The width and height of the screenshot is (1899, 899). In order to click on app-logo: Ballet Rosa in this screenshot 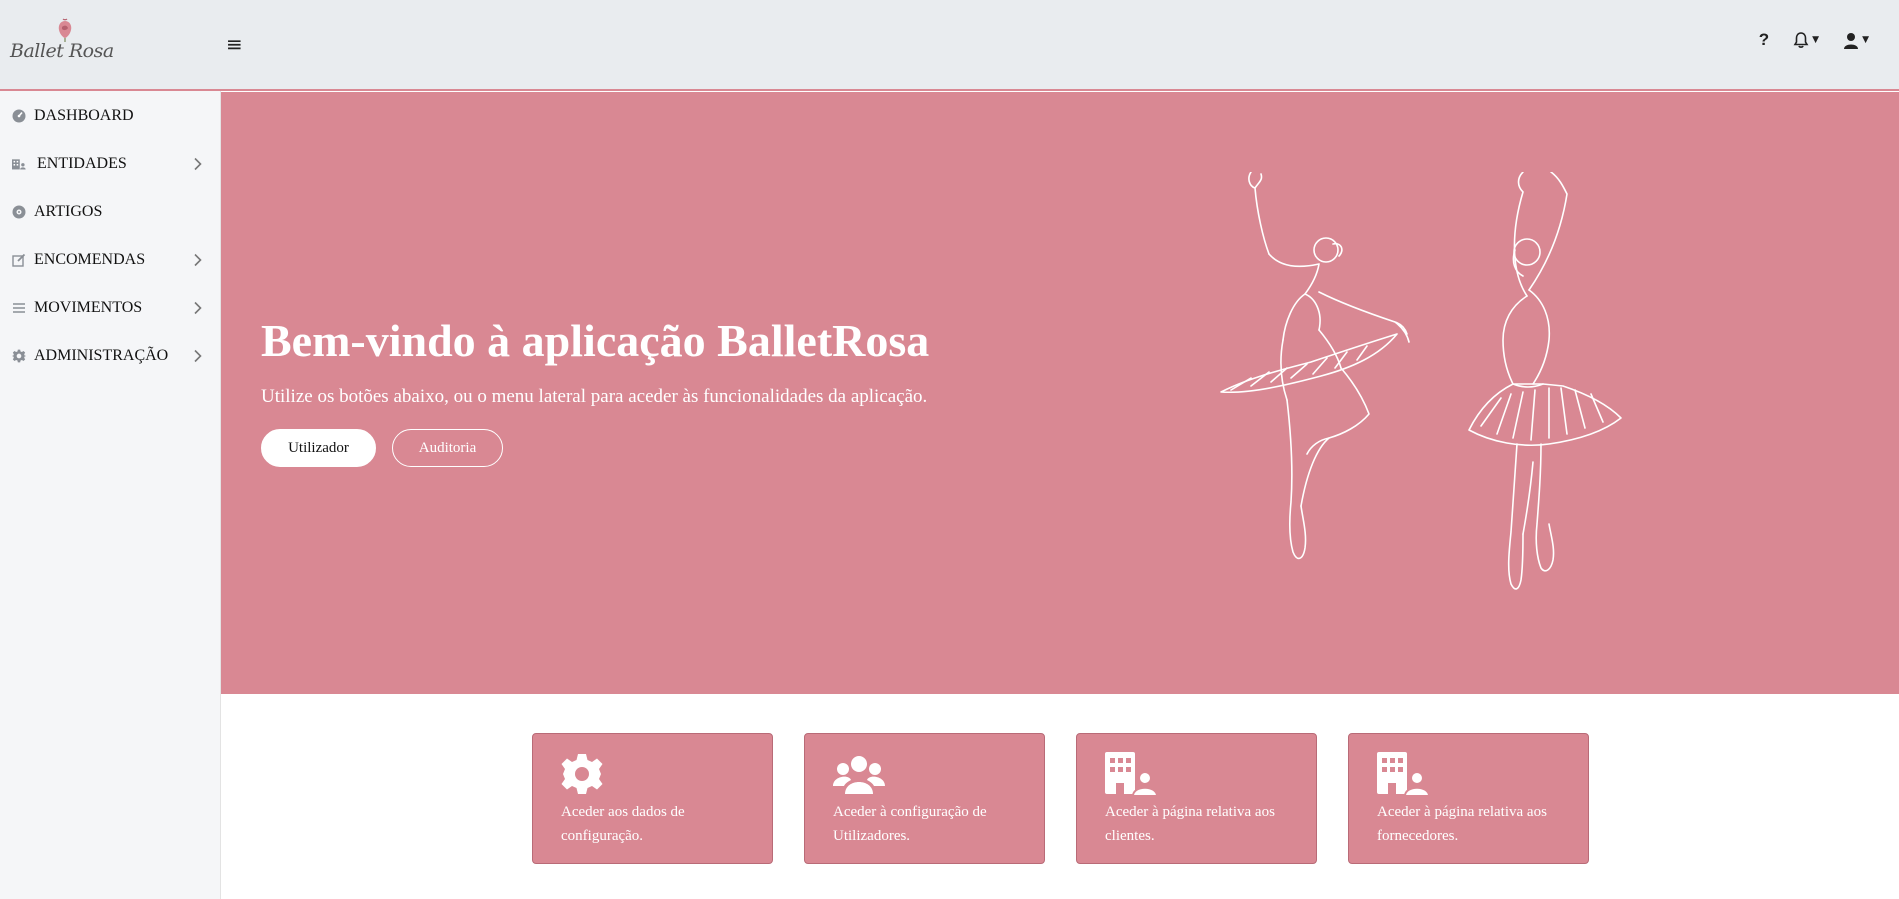, I will do `click(62, 44)`.